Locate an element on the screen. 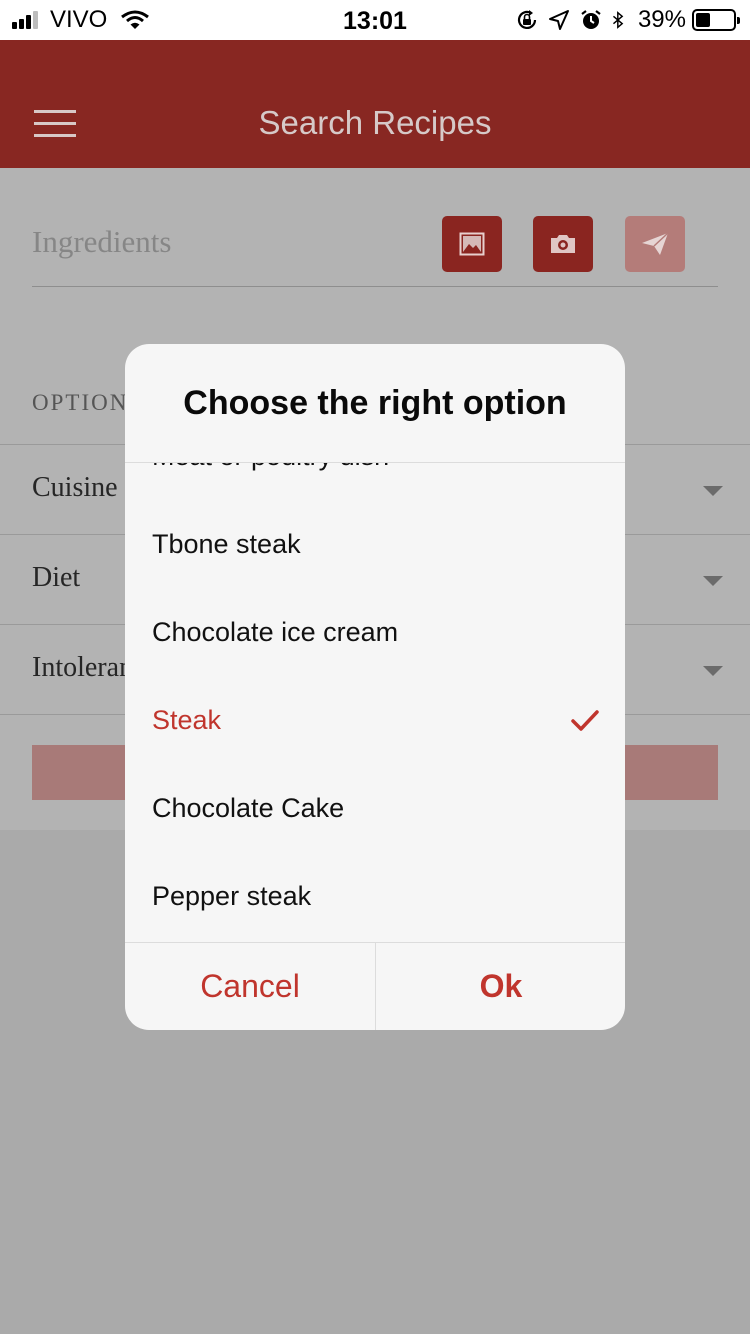 The height and width of the screenshot is (1334, 750). location-icon is located at coordinates (558, 20).